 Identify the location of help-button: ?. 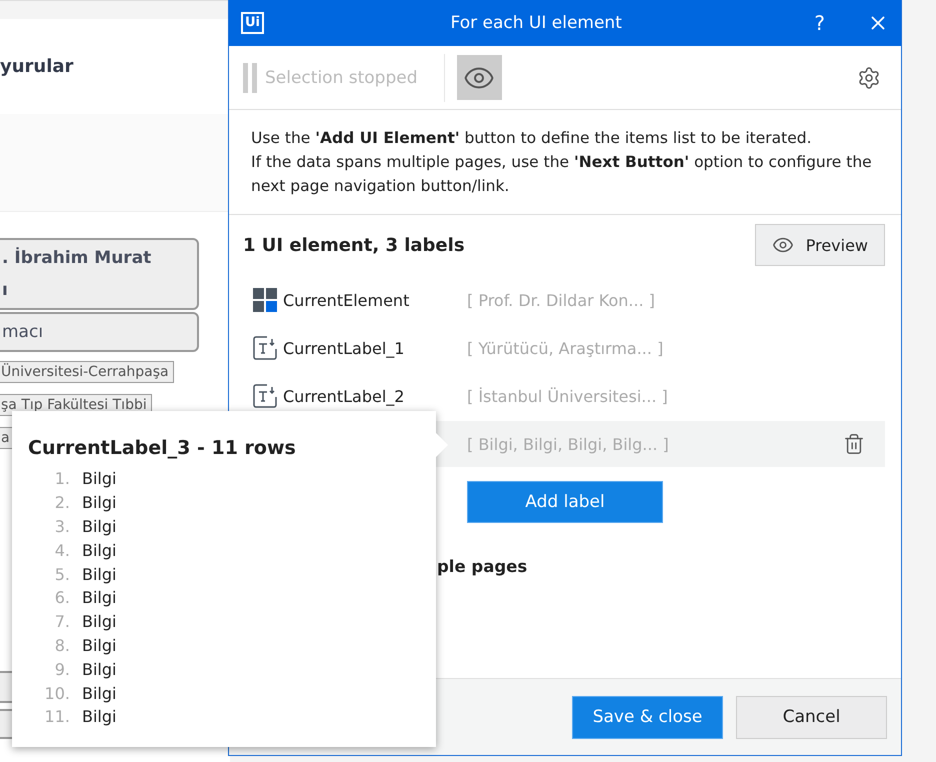
(819, 23).